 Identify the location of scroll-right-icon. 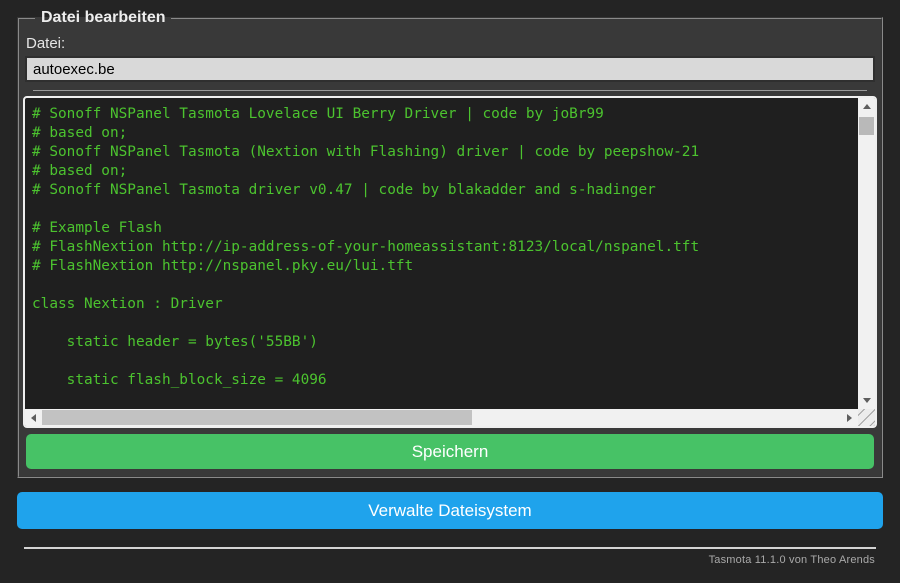
(849, 417).